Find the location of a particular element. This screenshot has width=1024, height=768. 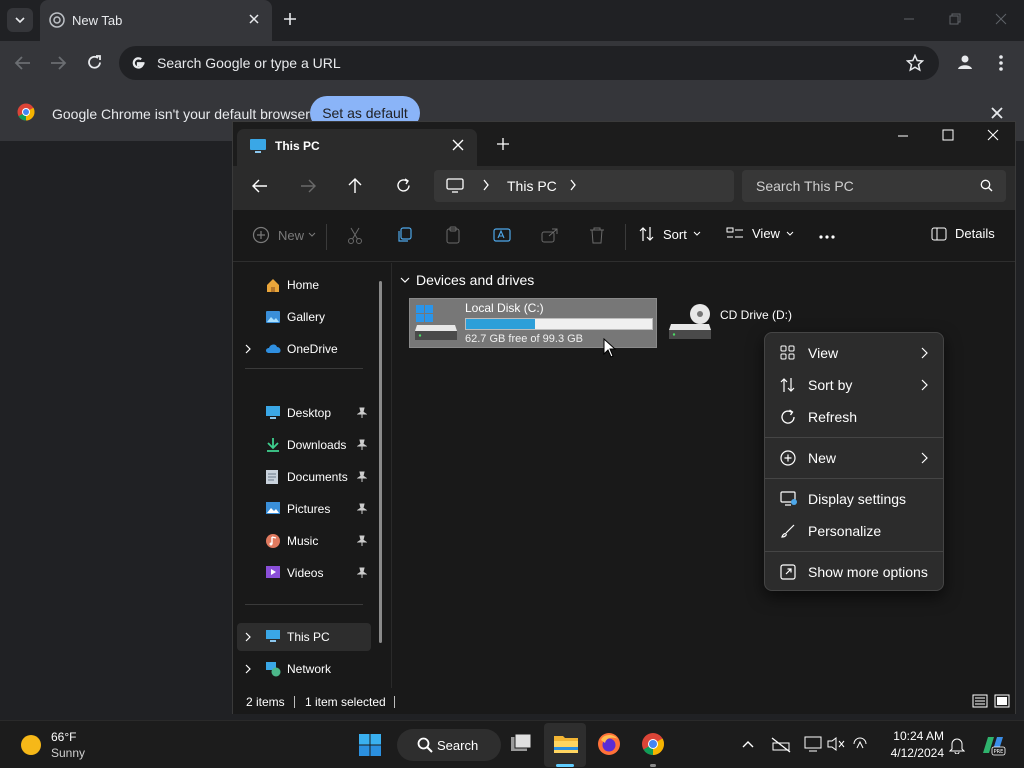

details-pane-button: Details is located at coordinates (963, 233).